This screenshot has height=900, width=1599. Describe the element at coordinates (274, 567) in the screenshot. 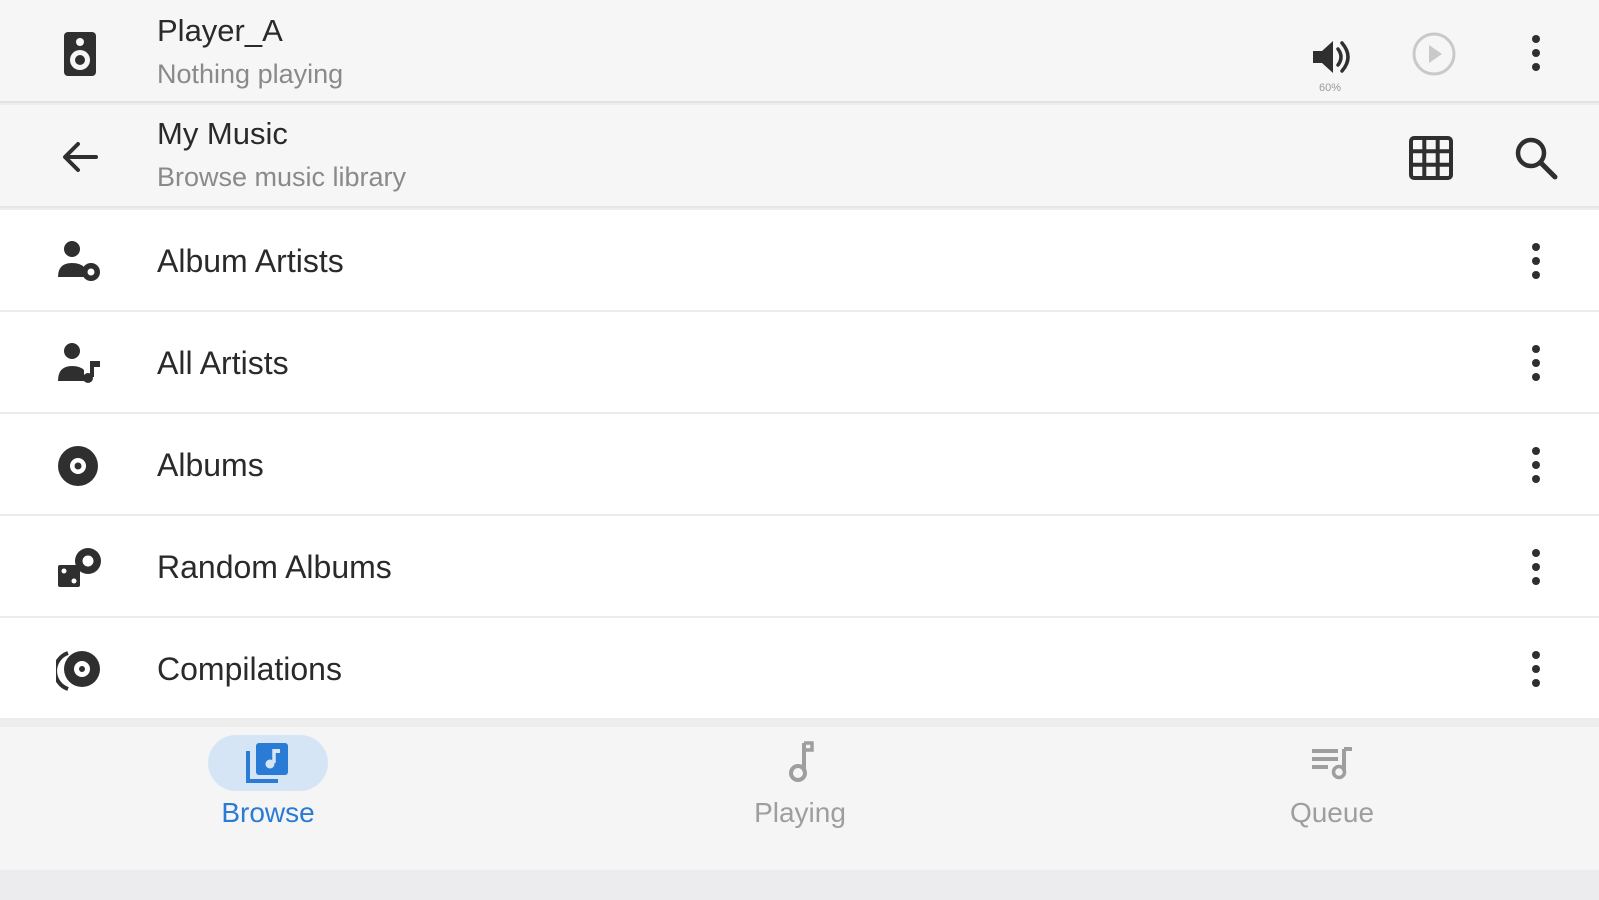

I see `list-item-label: Random Albums` at that location.